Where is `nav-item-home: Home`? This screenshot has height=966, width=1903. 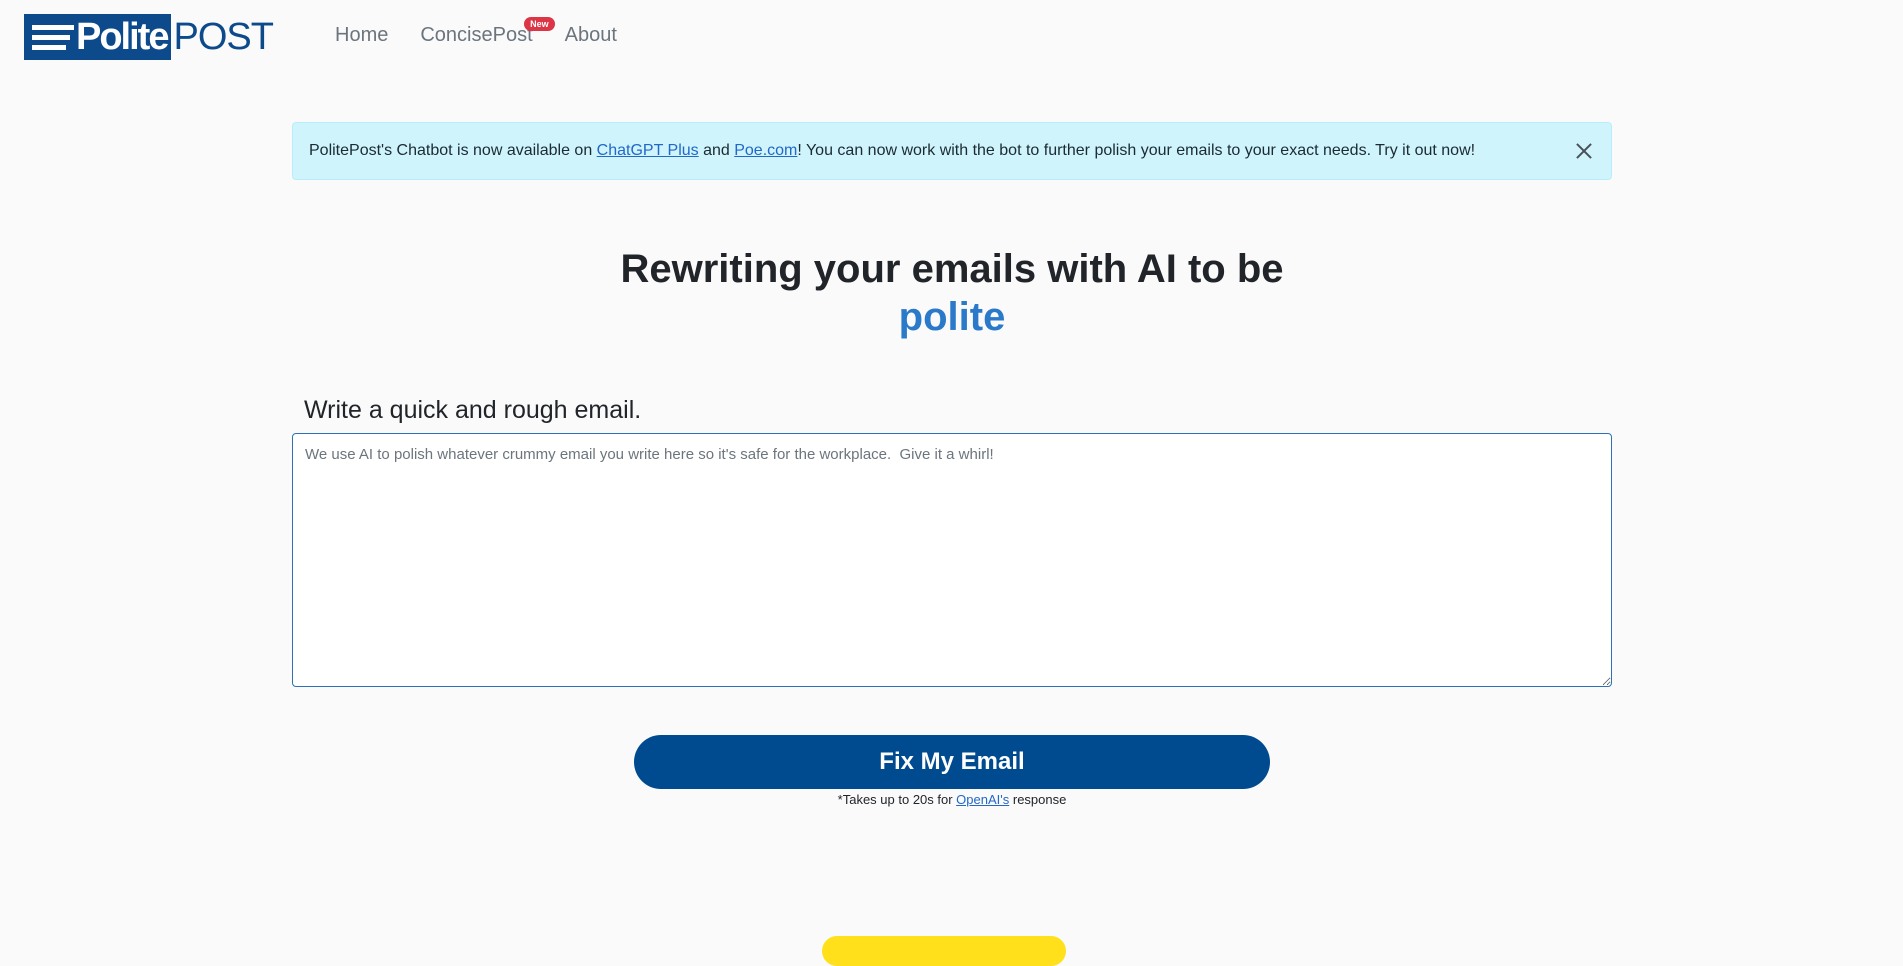 nav-item-home: Home is located at coordinates (361, 35).